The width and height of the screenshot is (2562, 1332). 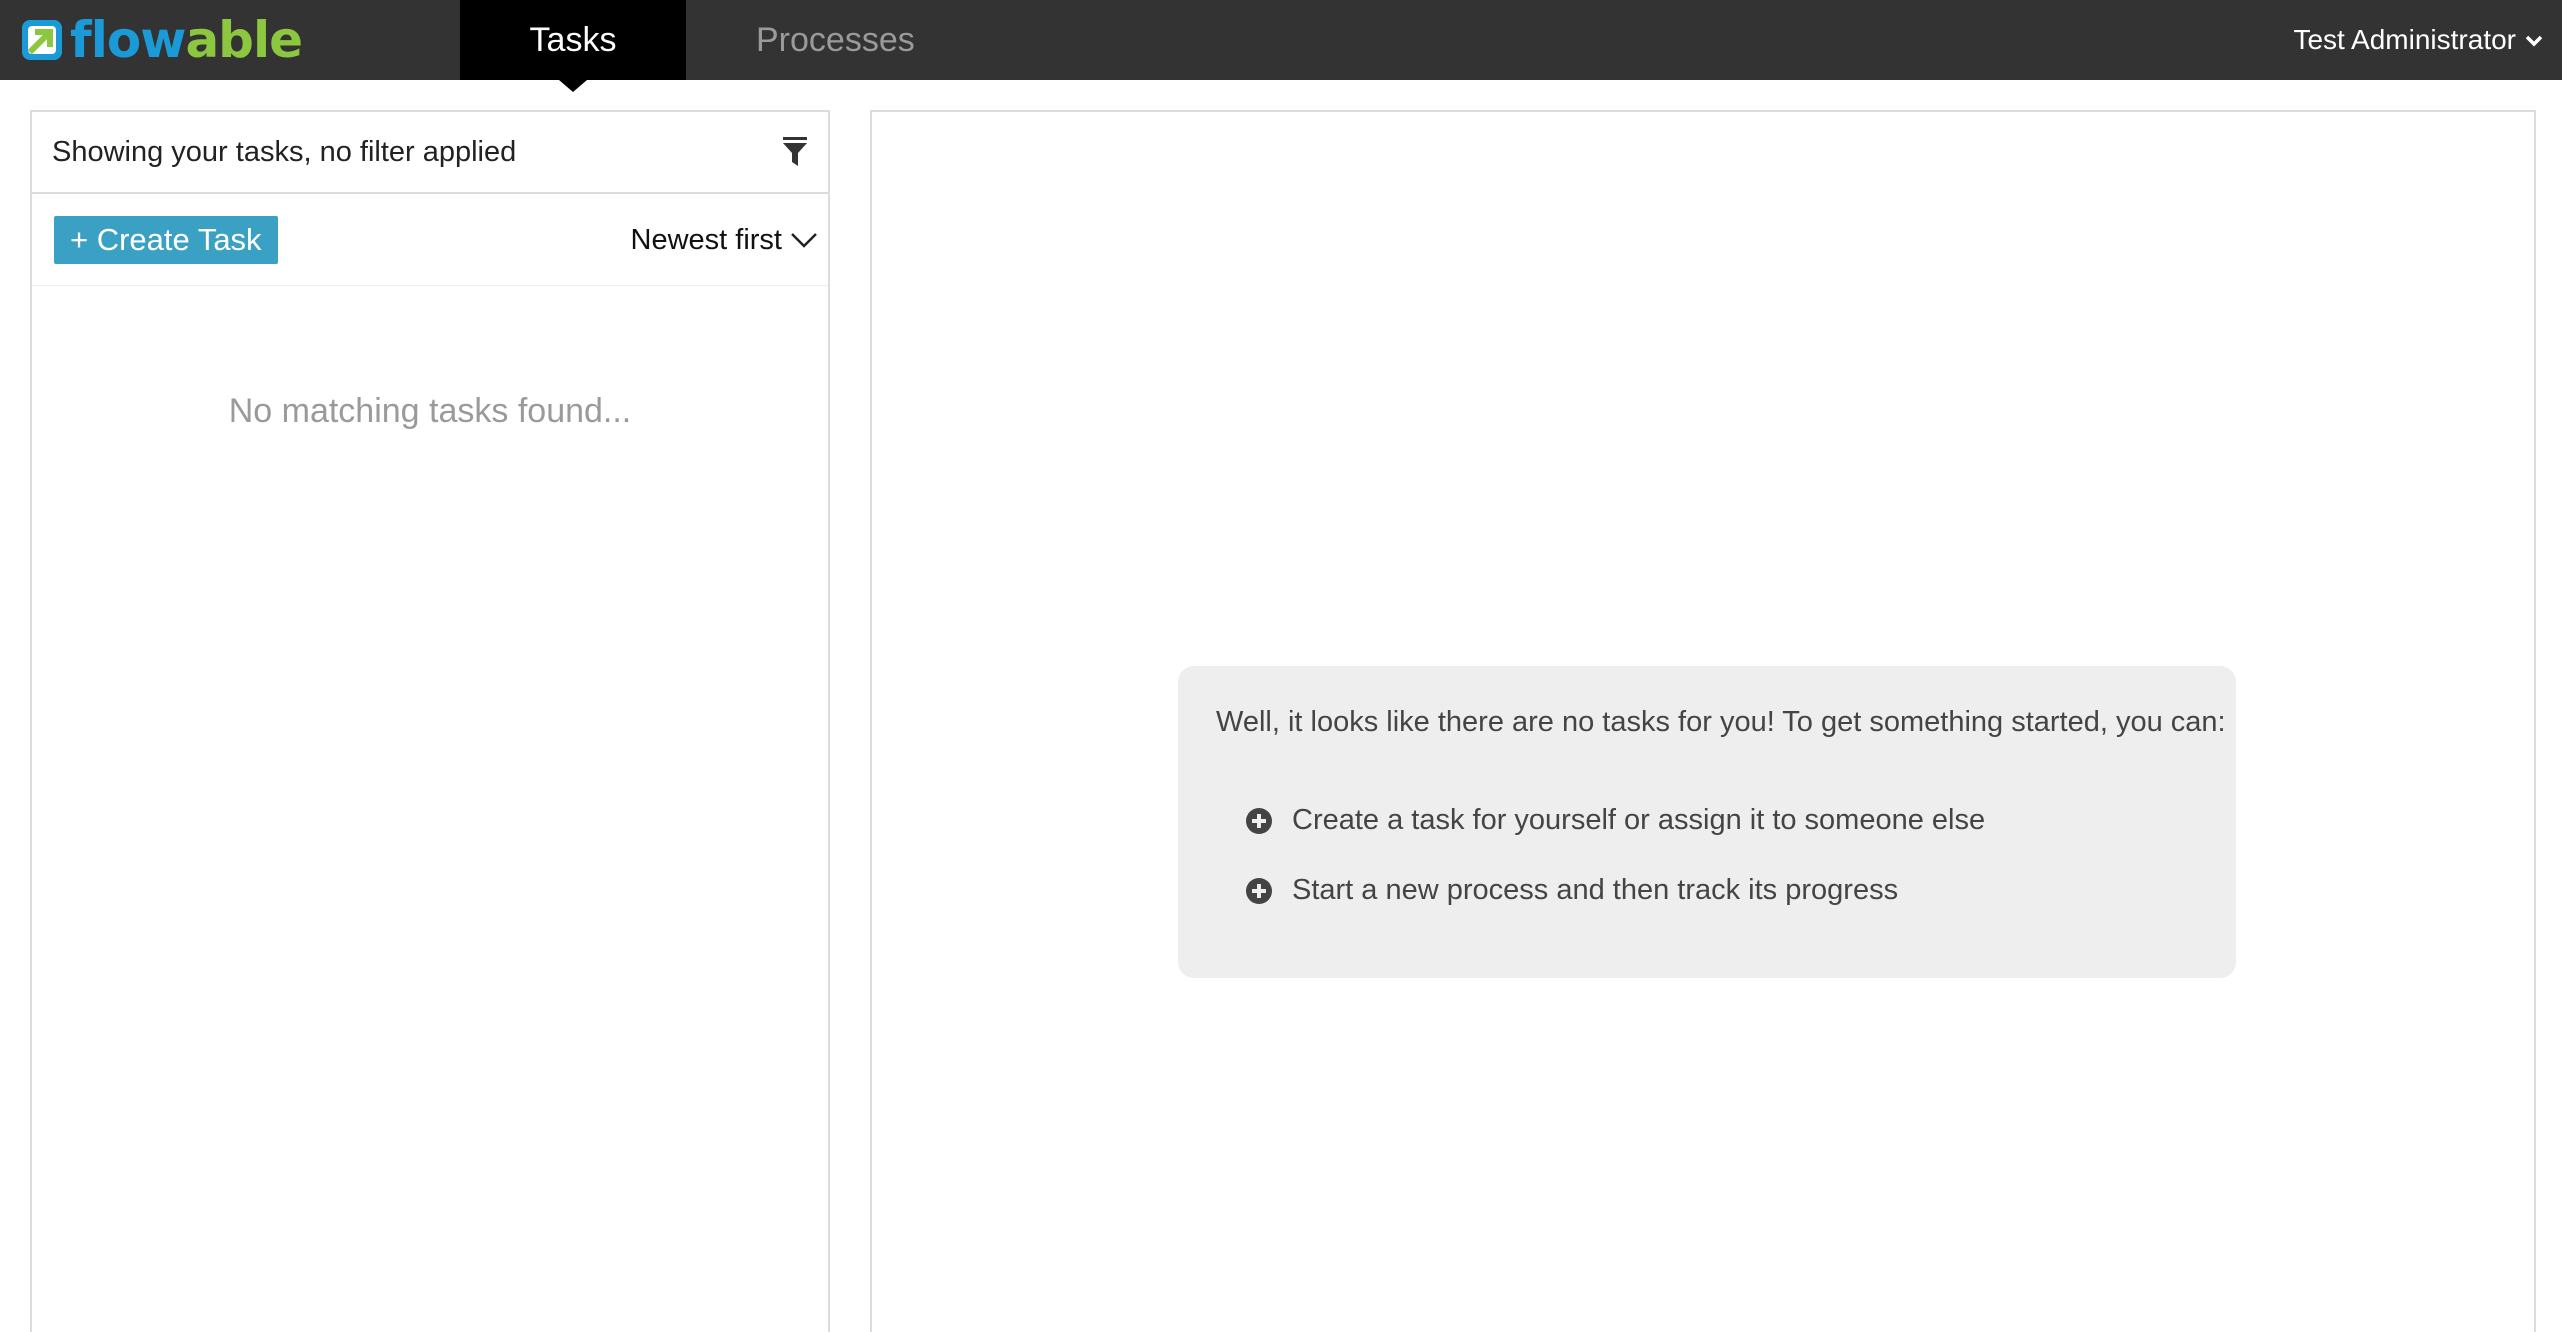 I want to click on user-name: Test Administrator, so click(x=2404, y=39).